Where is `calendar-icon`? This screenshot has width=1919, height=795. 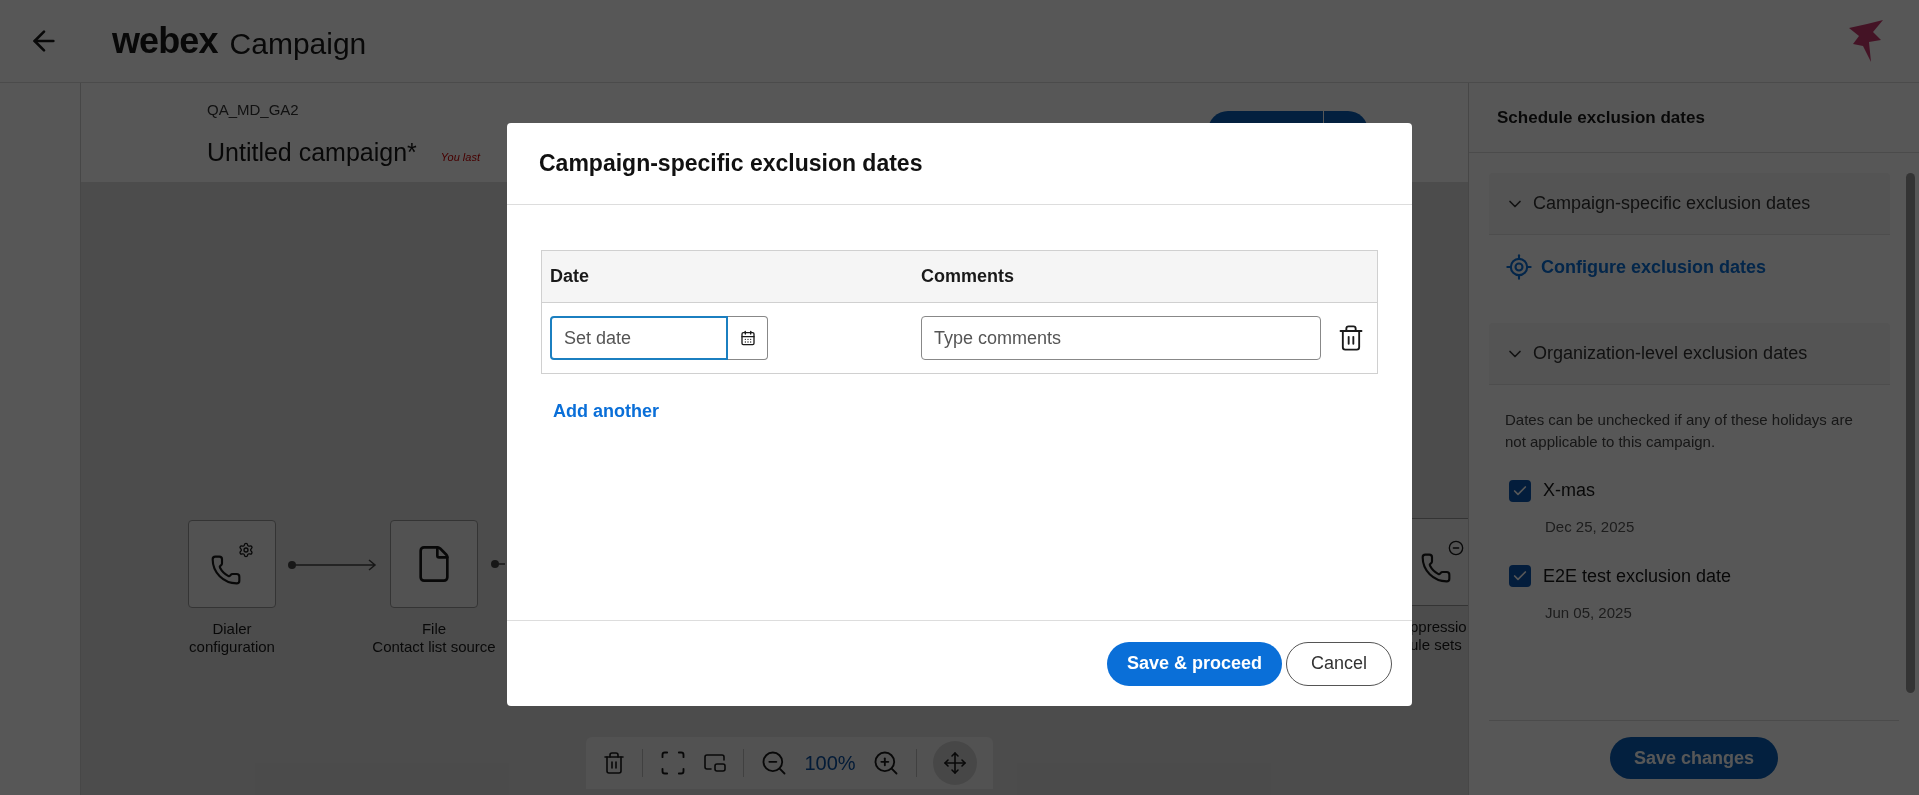 calendar-icon is located at coordinates (747, 338).